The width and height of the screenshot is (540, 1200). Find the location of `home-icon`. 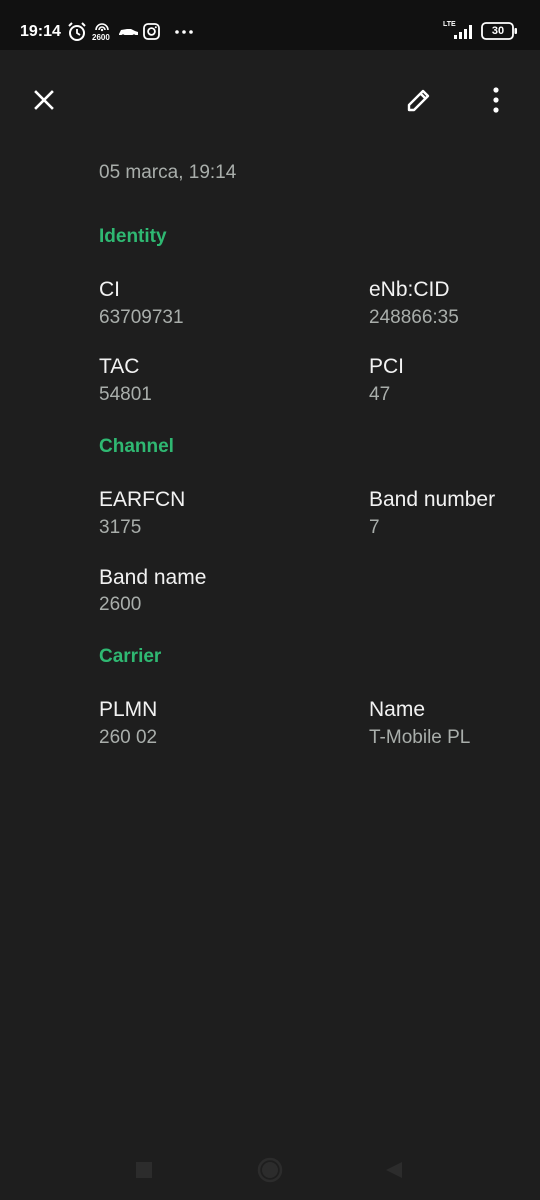

home-icon is located at coordinates (270, 1170).